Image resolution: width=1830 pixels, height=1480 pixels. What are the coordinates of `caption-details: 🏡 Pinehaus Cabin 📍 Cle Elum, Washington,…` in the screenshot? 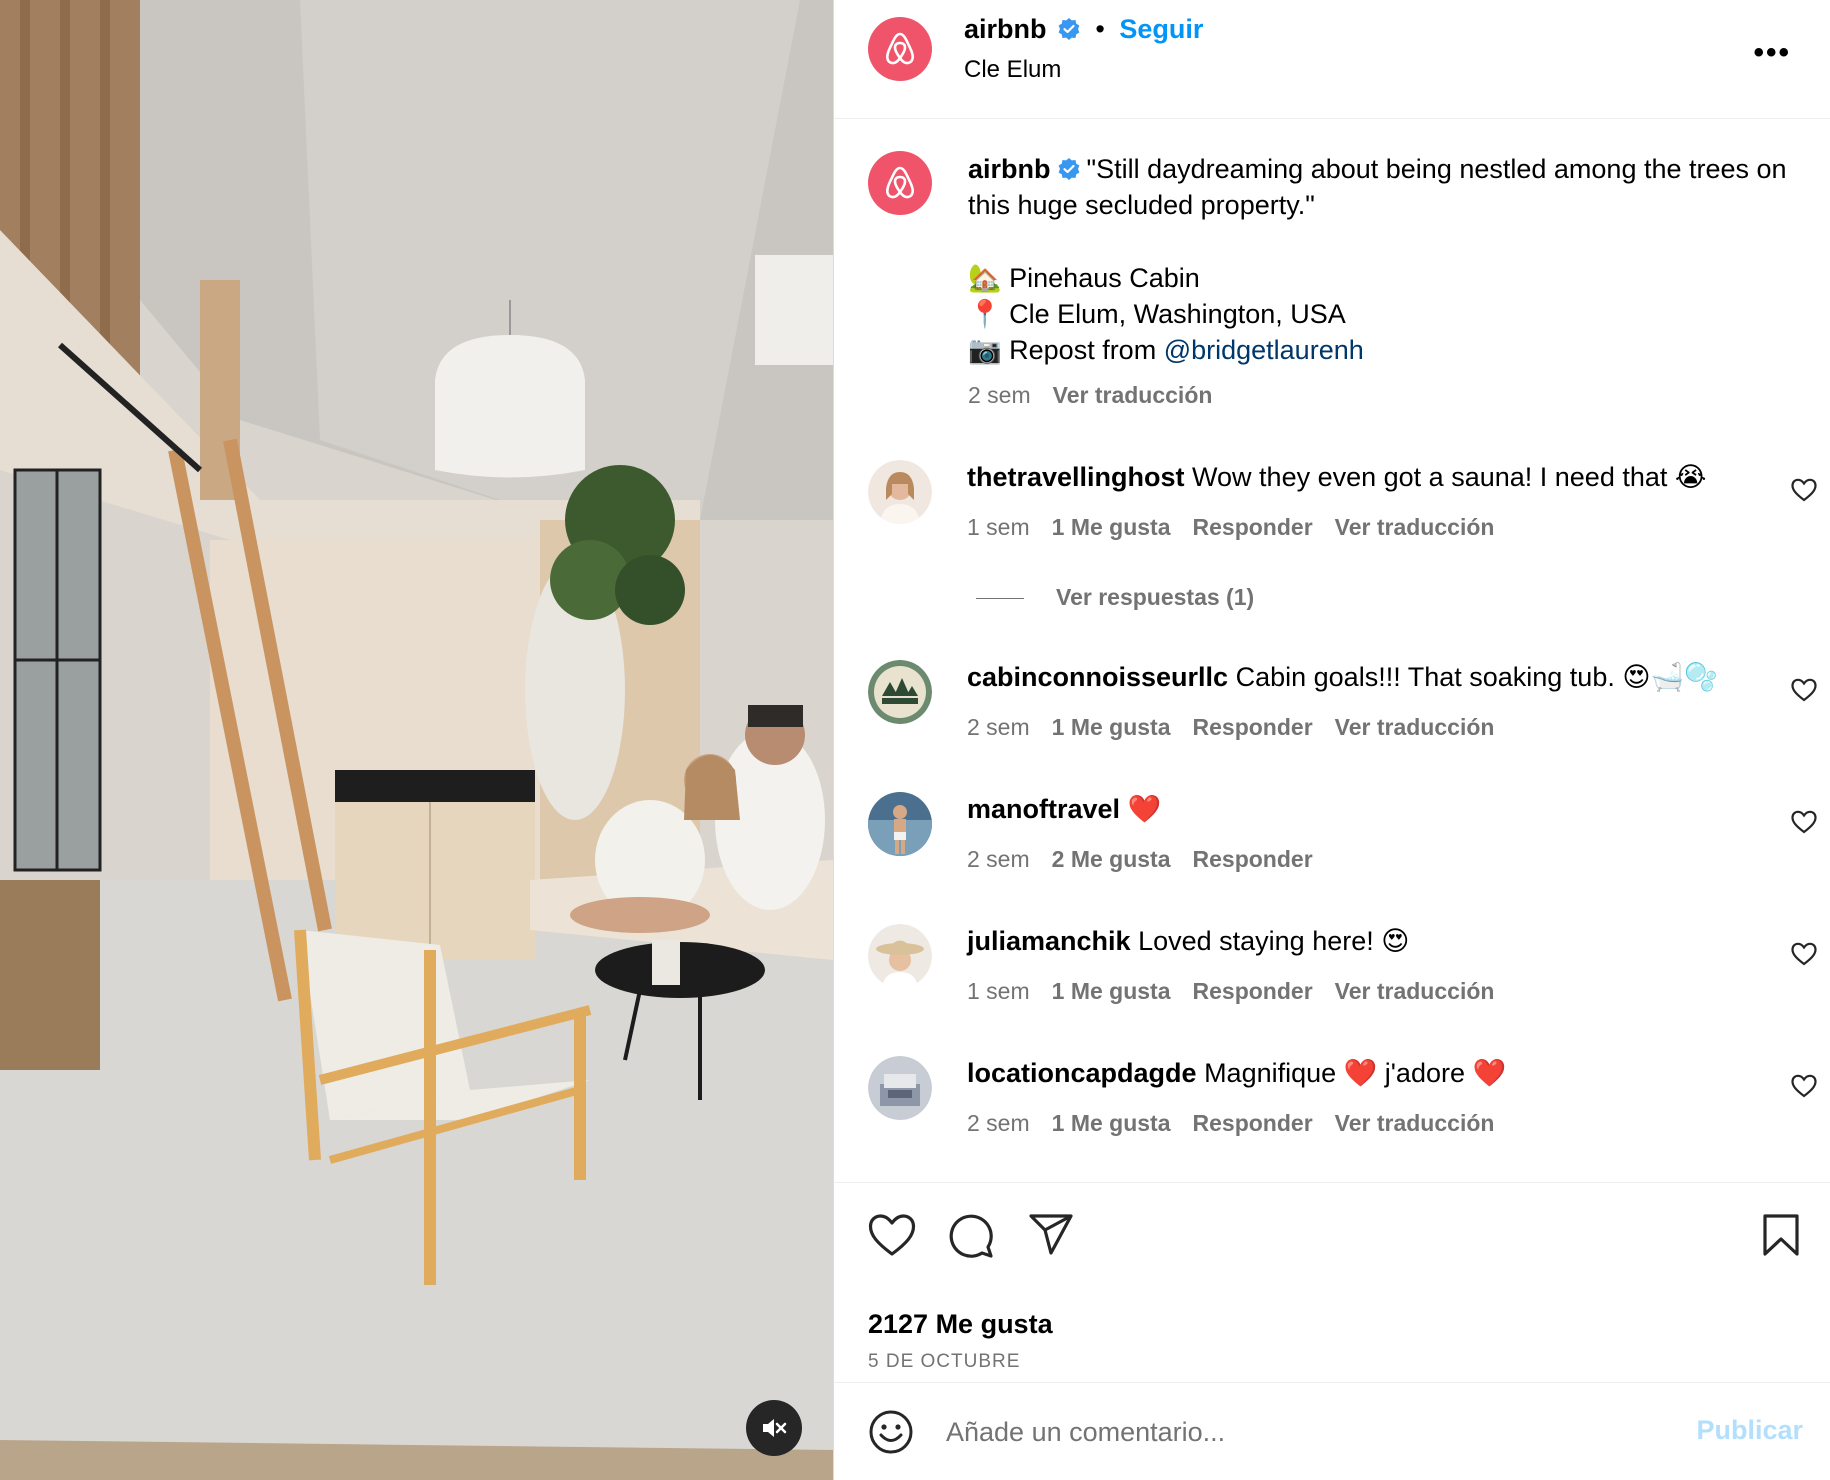 It's located at (1378, 314).